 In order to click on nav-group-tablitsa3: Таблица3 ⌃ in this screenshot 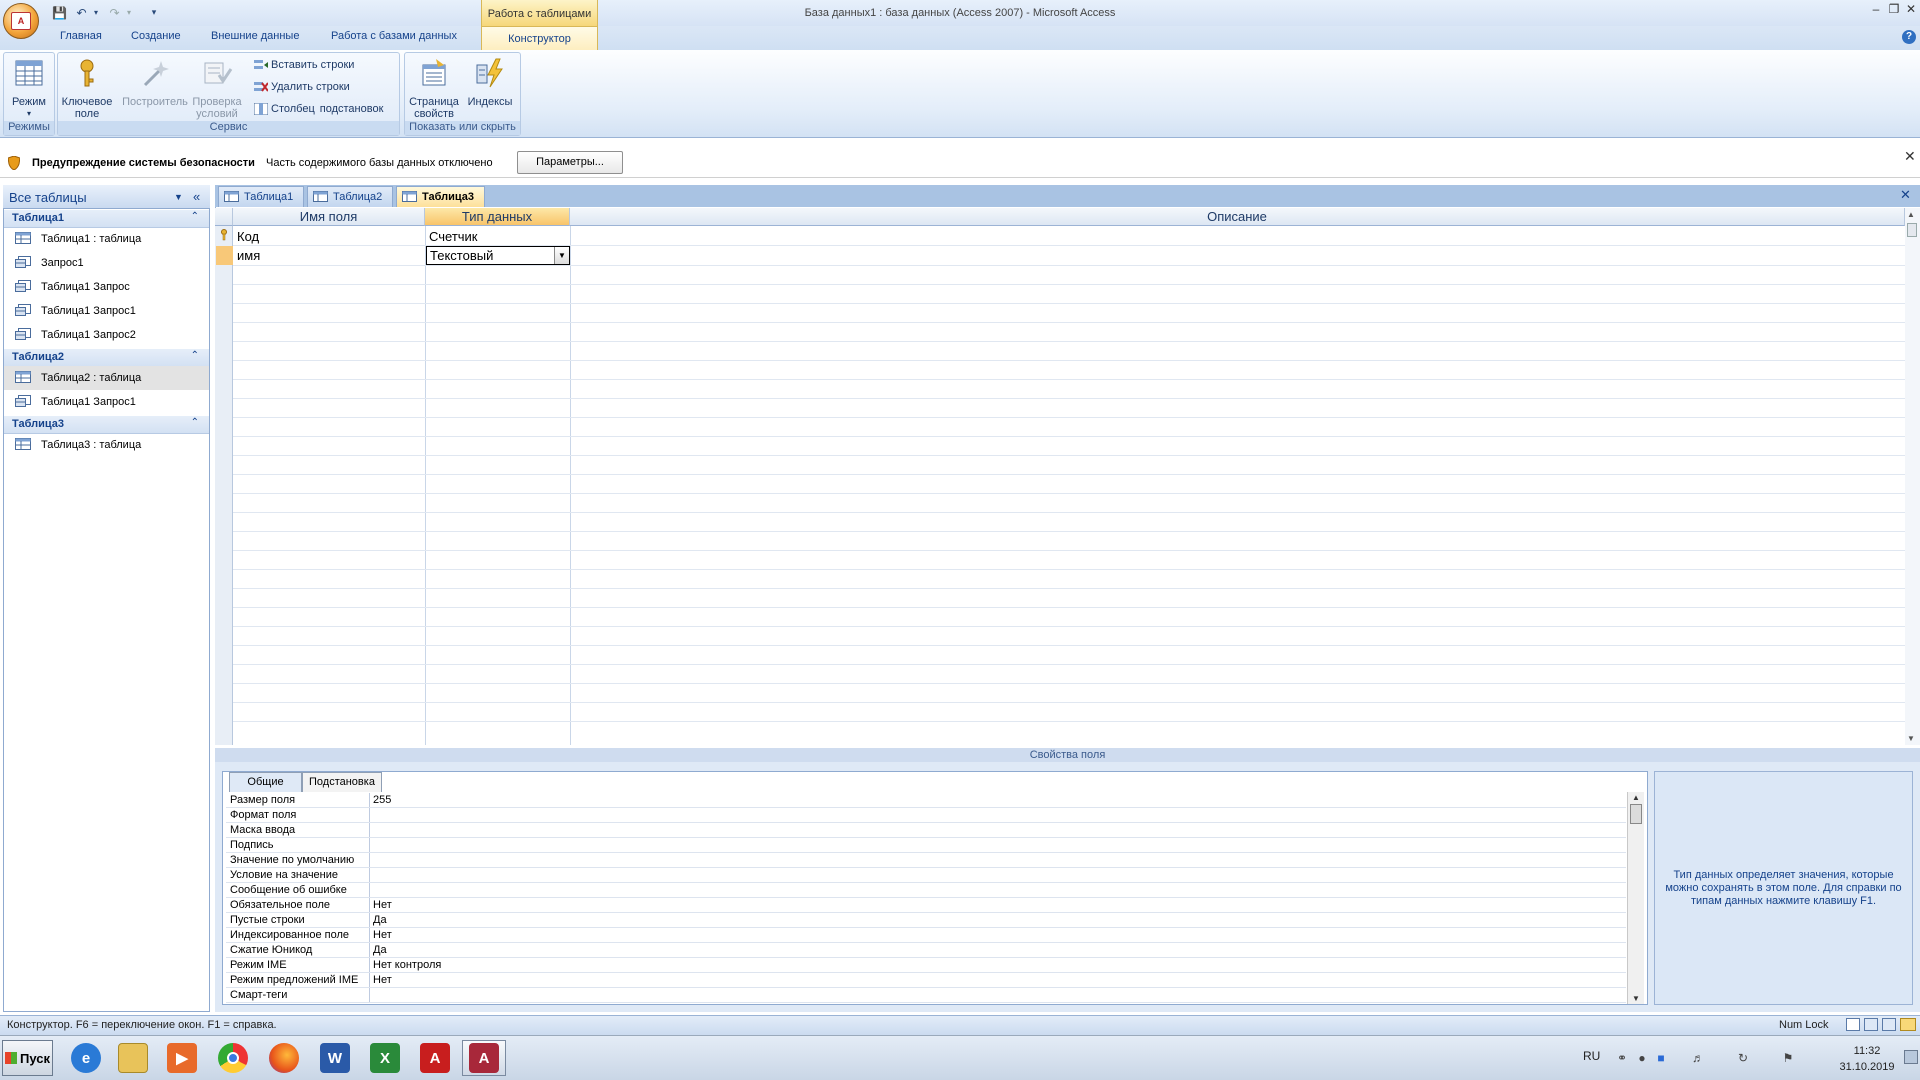, I will do `click(106, 425)`.